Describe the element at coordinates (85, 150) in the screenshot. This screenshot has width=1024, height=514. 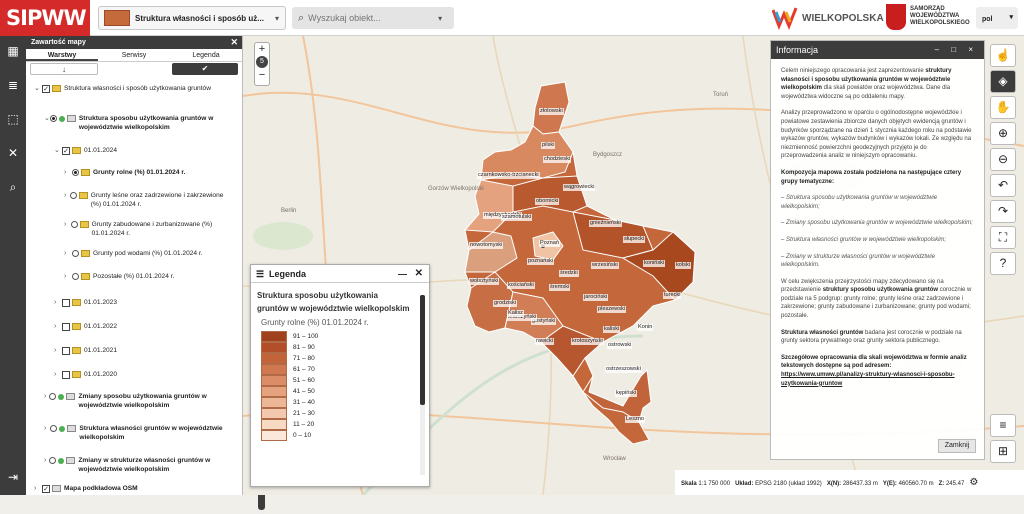
I see `tree-node: ⌄ ✓ 01.01.2024` at that location.